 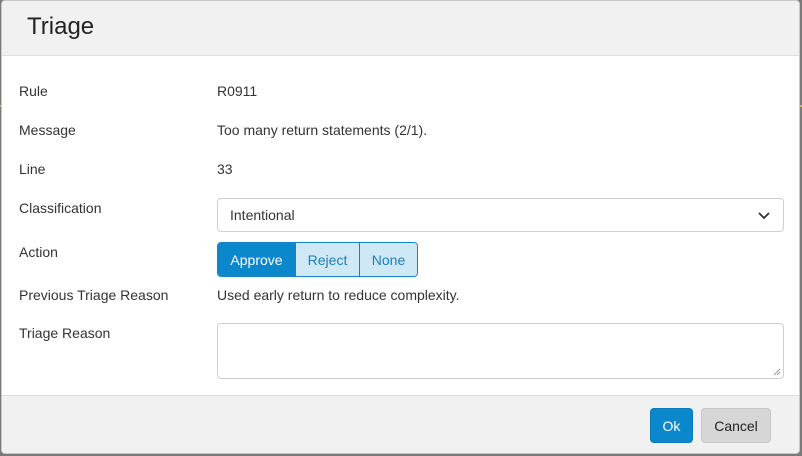 What do you see at coordinates (38, 252) in the screenshot?
I see `action-label: Action` at bounding box center [38, 252].